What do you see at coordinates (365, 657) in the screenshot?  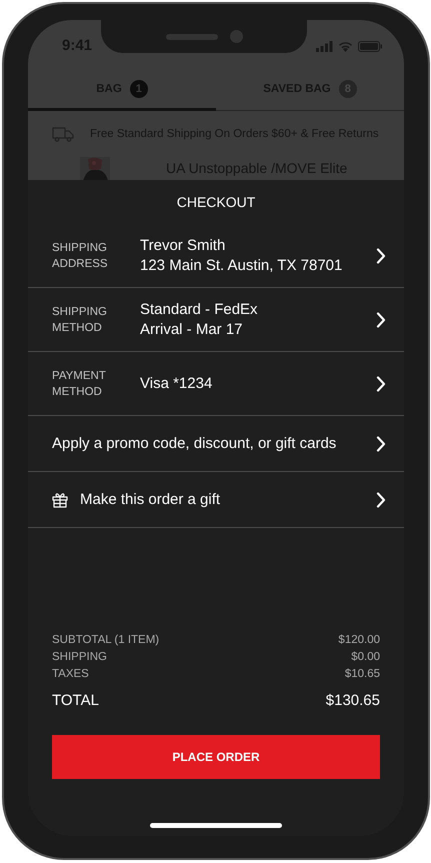 I see `summary-value: $0.00` at bounding box center [365, 657].